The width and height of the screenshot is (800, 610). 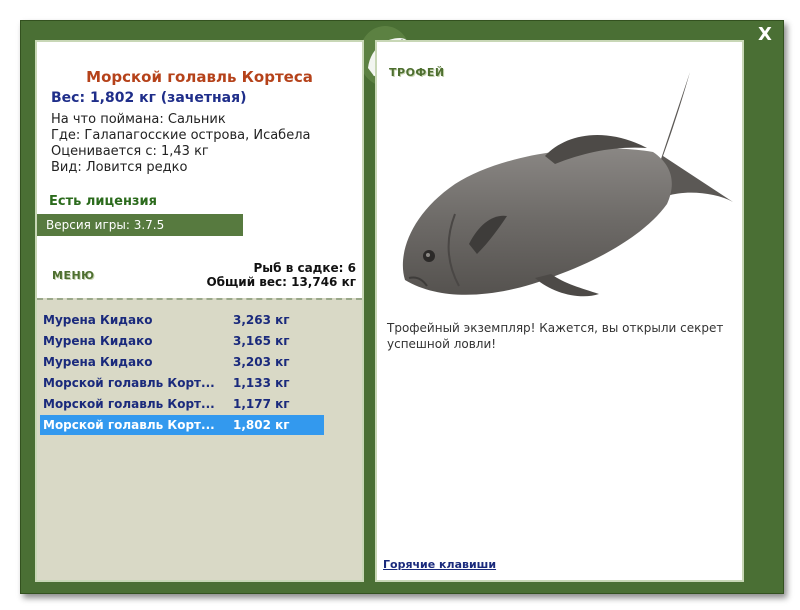 I want to click on creel-row: Мурена Кидако 3,203 кг, so click(x=182, y=362).